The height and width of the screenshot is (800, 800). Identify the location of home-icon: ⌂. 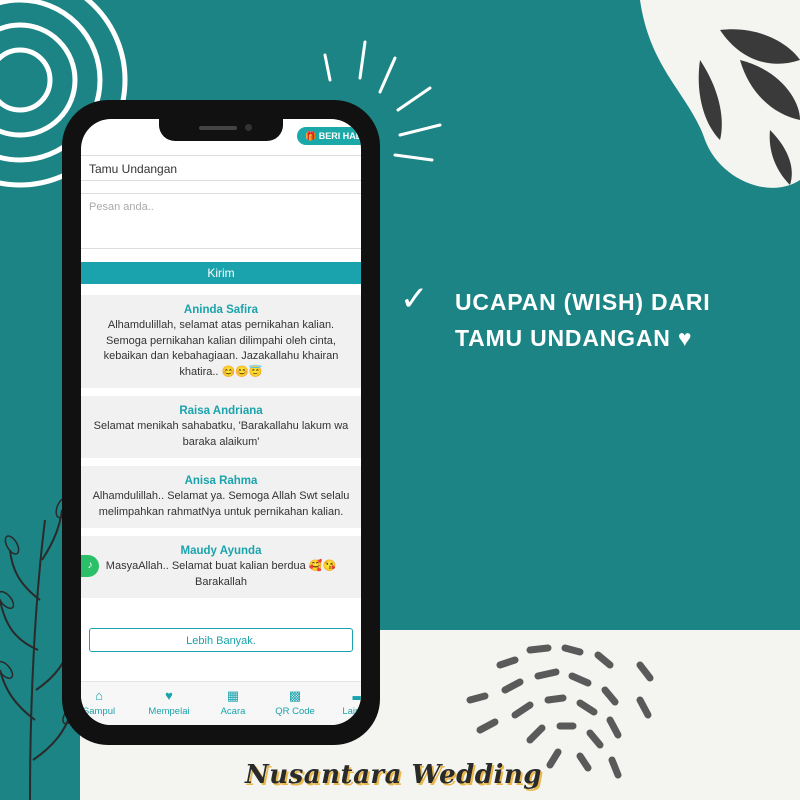
(99, 695).